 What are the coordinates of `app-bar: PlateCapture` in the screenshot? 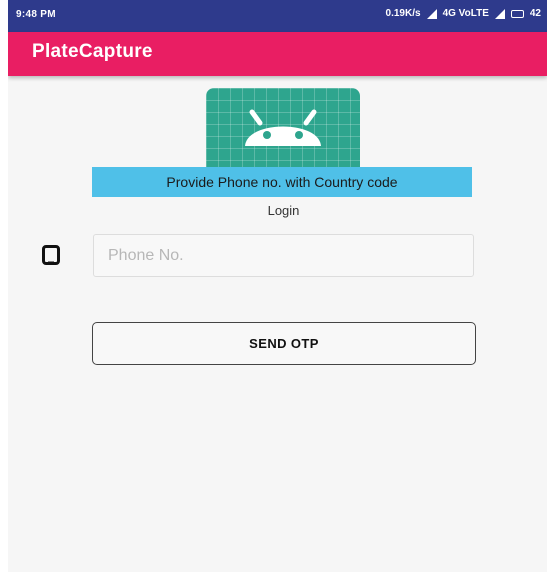 It's located at (277, 54).